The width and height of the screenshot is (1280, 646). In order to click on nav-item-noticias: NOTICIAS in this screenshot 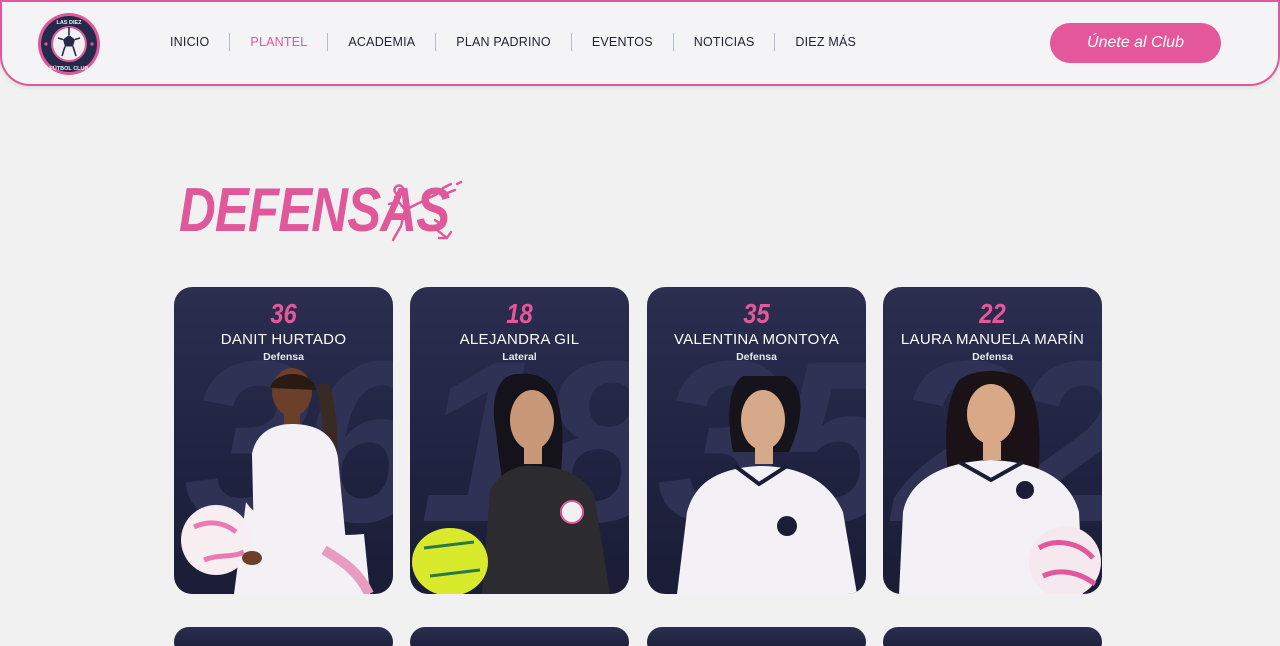, I will do `click(723, 42)`.